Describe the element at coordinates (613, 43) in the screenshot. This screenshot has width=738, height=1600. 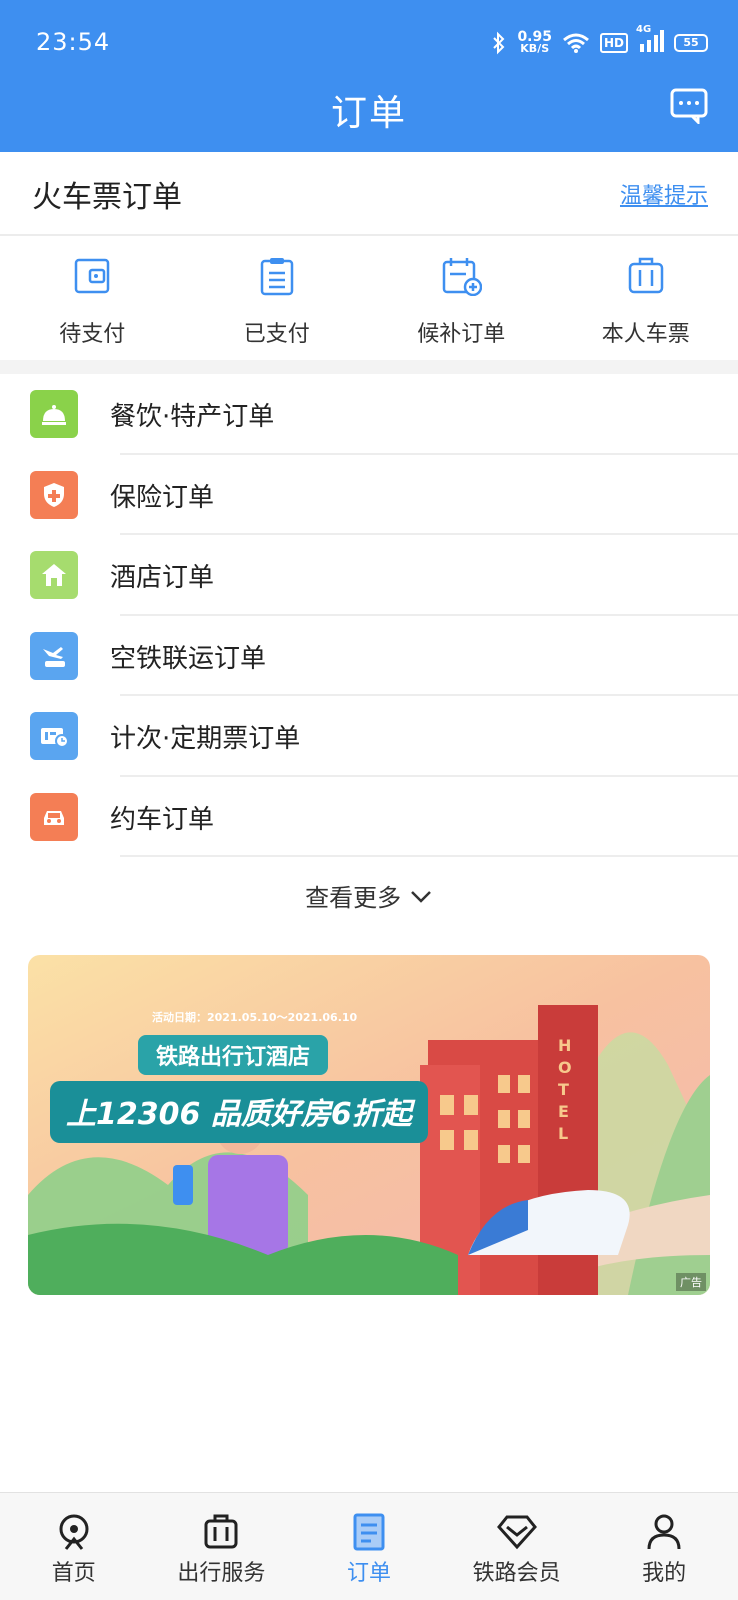
I see `hd-badge: HD` at that location.